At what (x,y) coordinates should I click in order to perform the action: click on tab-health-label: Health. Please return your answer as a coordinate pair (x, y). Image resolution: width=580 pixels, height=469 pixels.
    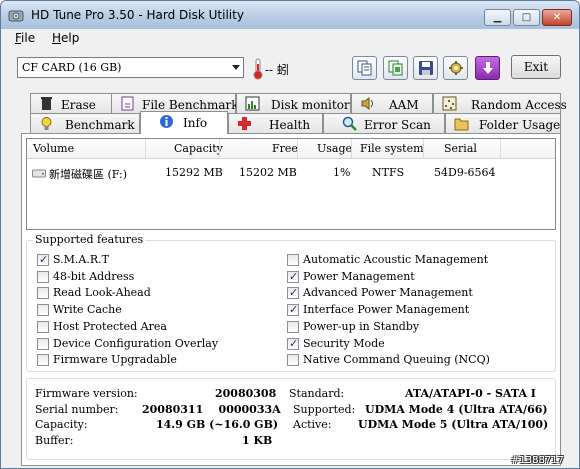
    Looking at the image, I should click on (290, 125).